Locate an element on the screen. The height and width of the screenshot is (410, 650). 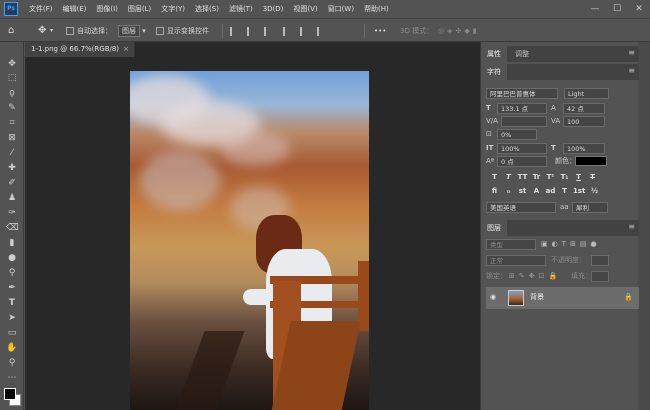
underline-button: T is located at coordinates (578, 177).